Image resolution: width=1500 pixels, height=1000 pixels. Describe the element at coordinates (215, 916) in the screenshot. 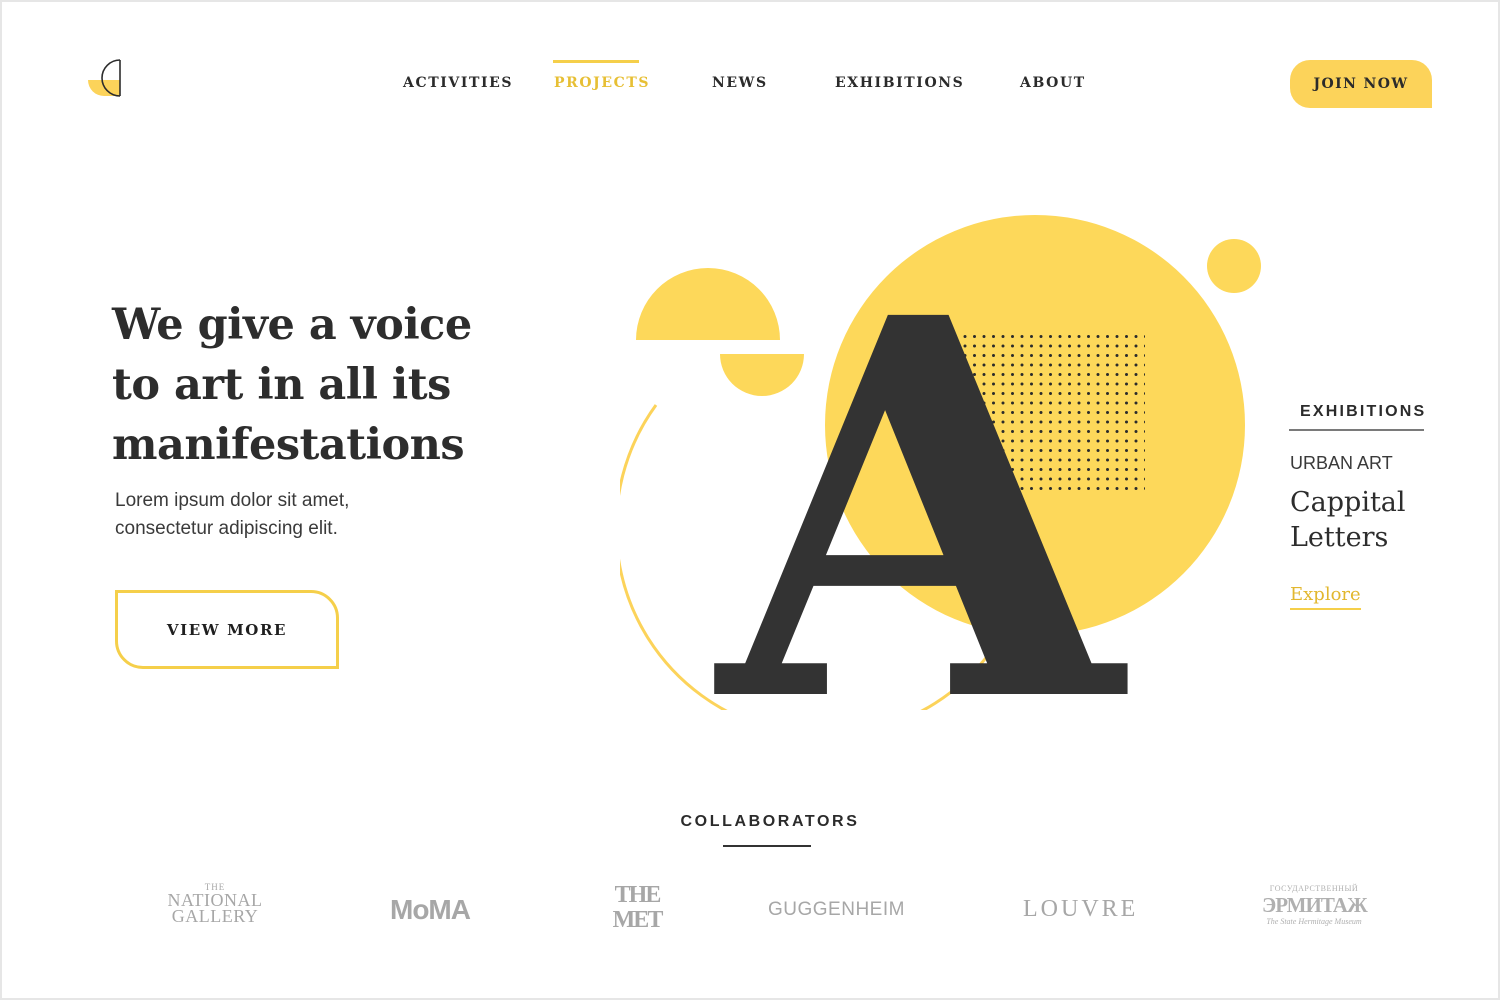

I see `logo-text: GALLERY` at that location.